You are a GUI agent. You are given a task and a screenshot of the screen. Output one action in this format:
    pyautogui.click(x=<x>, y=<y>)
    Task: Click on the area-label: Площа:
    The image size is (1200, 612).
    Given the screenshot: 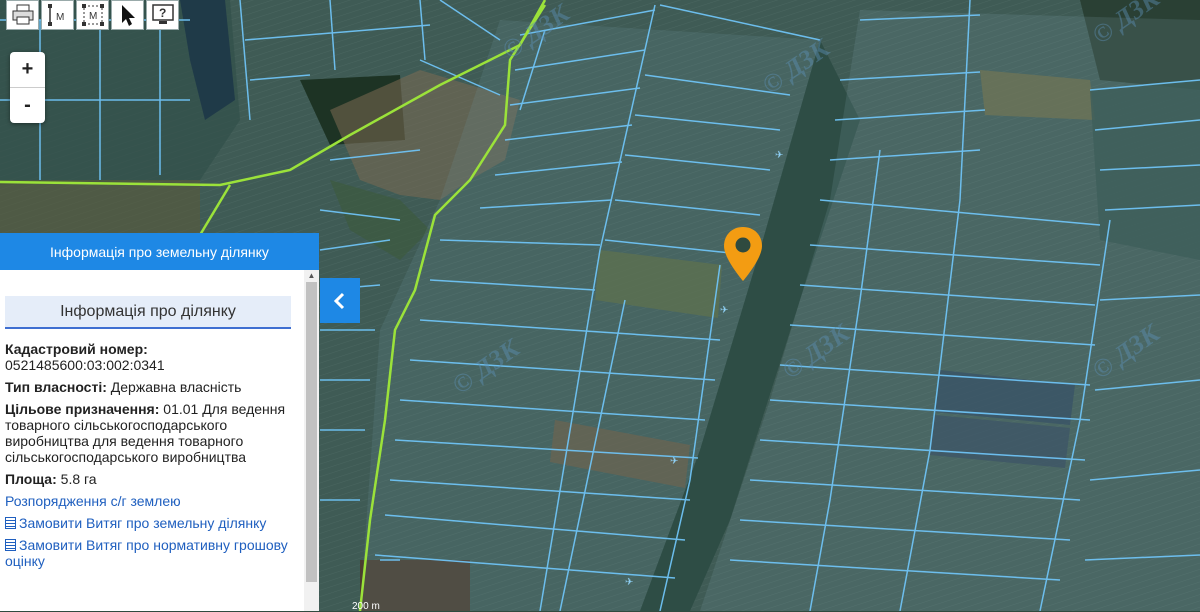 What is the action you would take?
    pyautogui.click(x=31, y=479)
    